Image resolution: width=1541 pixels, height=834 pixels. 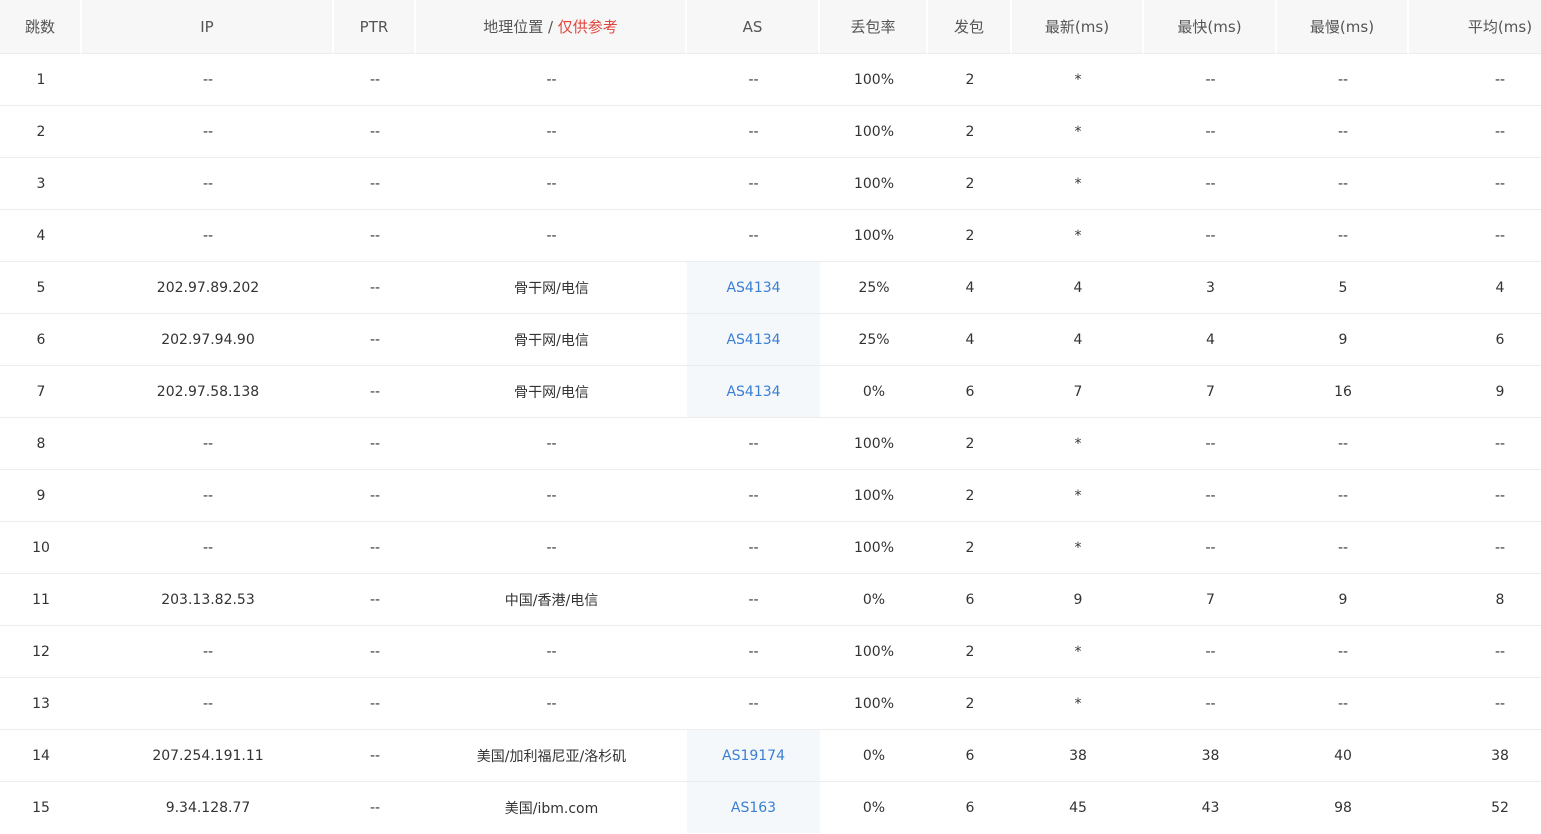 I want to click on header-geo: 地理位置 / 仅供参考, so click(x=551, y=27).